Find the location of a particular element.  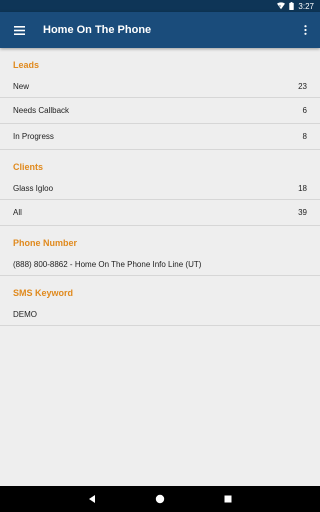

list-item-label: Needs Callback is located at coordinates (41, 110).